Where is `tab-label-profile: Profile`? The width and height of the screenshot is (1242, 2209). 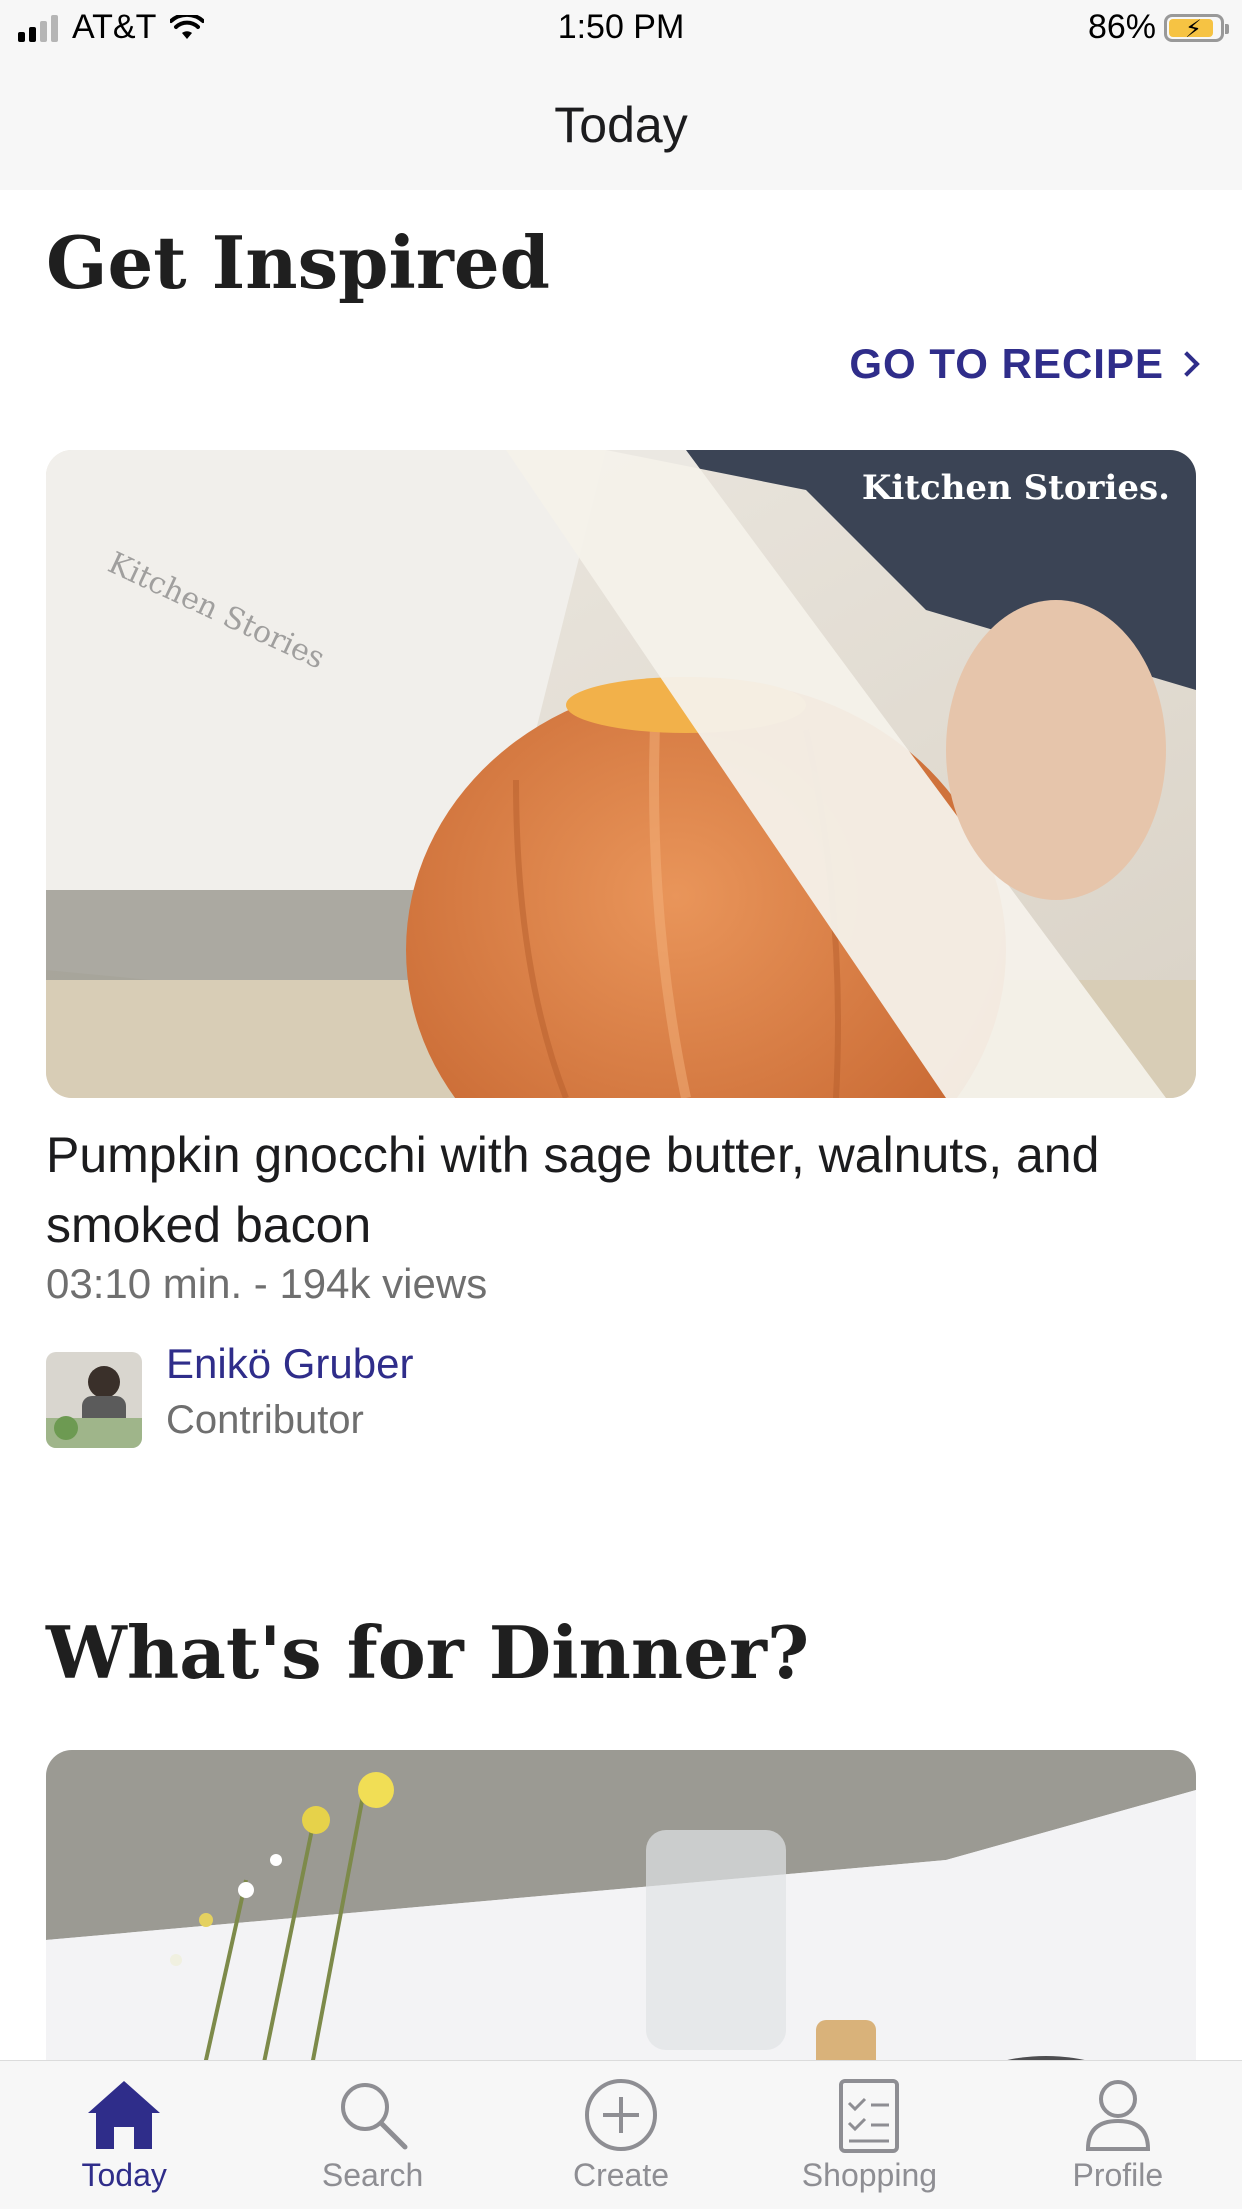 tab-label-profile: Profile is located at coordinates (1118, 2175).